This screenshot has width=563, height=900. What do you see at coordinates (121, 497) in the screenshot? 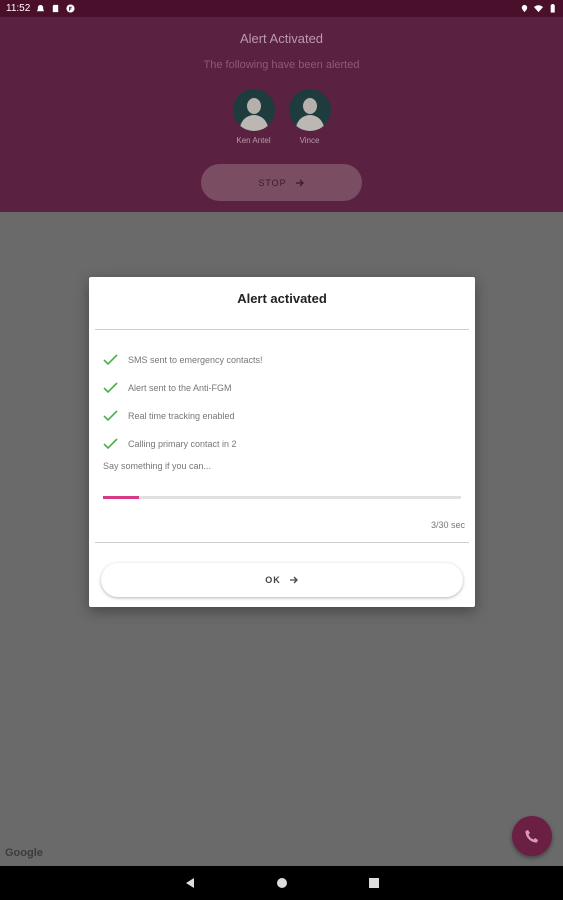
I see `progress-fill` at bounding box center [121, 497].